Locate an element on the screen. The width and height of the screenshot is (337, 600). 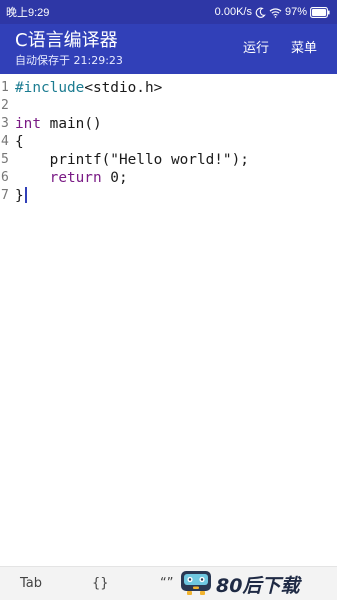
code-text: printf("Hello world!"); is located at coordinates (149, 160).